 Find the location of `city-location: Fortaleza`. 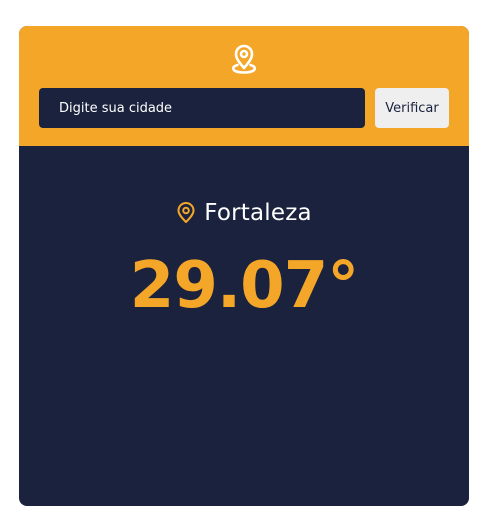

city-location: Fortaleza is located at coordinates (244, 213).